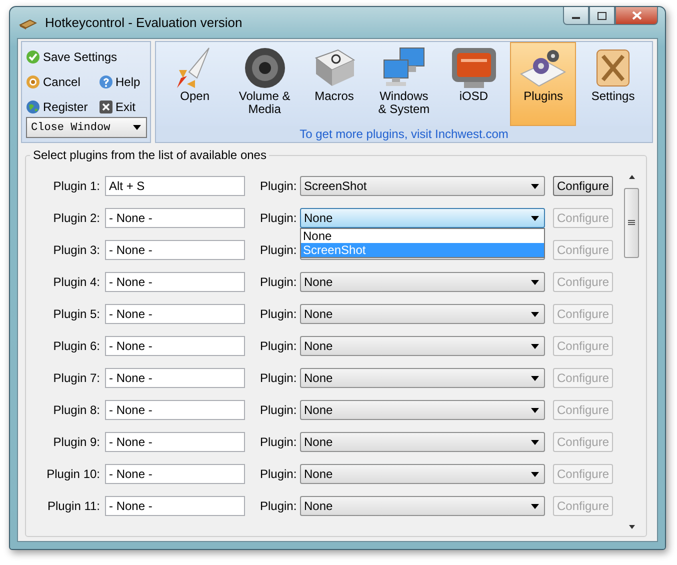 This screenshot has height=565, width=677. I want to click on toolbar-tab: iOSD, so click(473, 84).